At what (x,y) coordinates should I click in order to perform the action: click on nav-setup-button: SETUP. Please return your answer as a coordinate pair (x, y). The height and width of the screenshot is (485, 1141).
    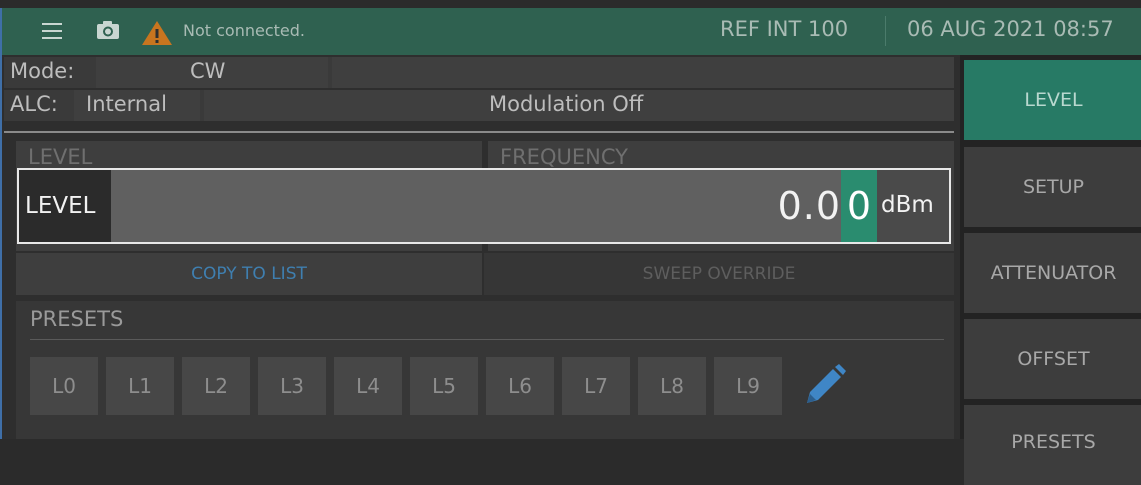
    Looking at the image, I should click on (1052, 187).